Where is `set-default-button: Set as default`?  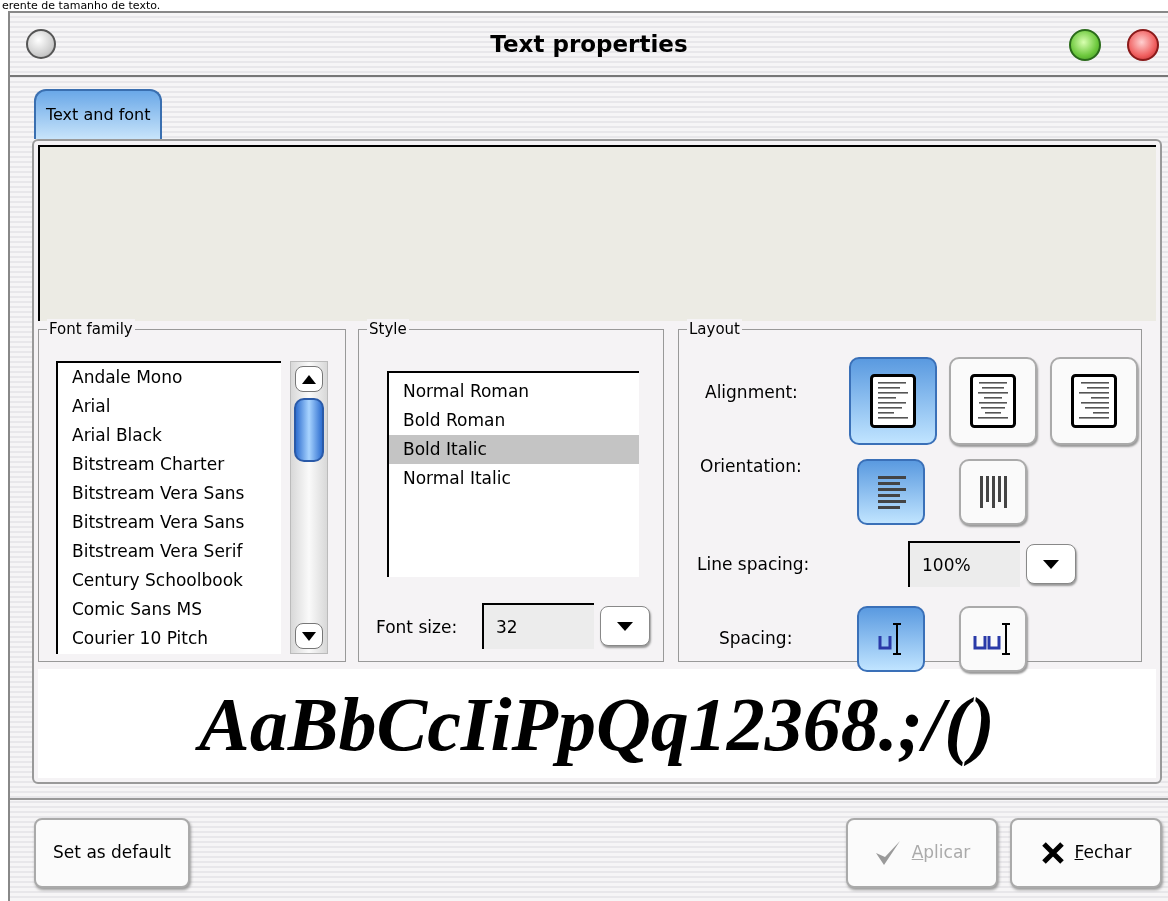 set-default-button: Set as default is located at coordinates (112, 853).